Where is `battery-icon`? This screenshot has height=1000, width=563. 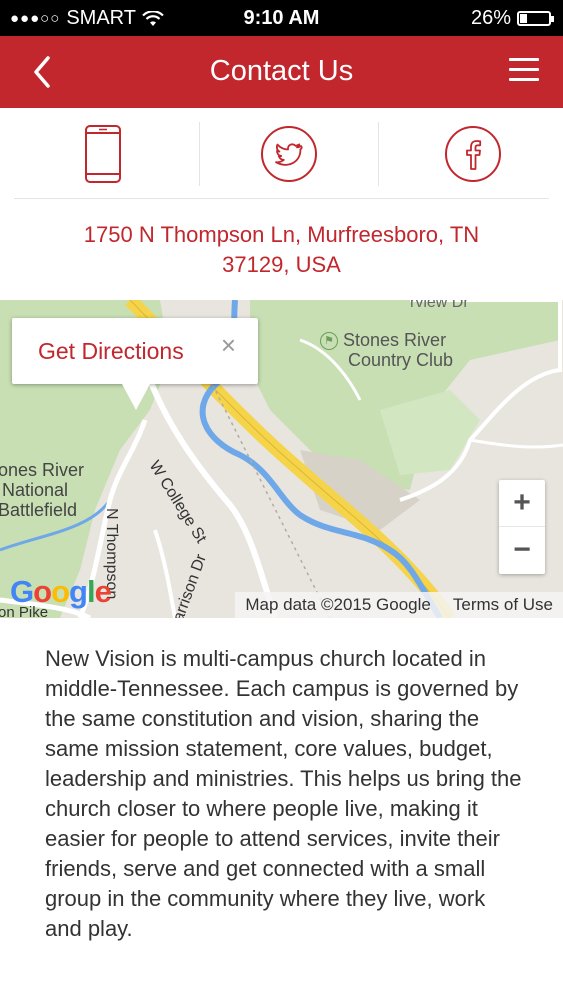 battery-icon is located at coordinates (535, 18).